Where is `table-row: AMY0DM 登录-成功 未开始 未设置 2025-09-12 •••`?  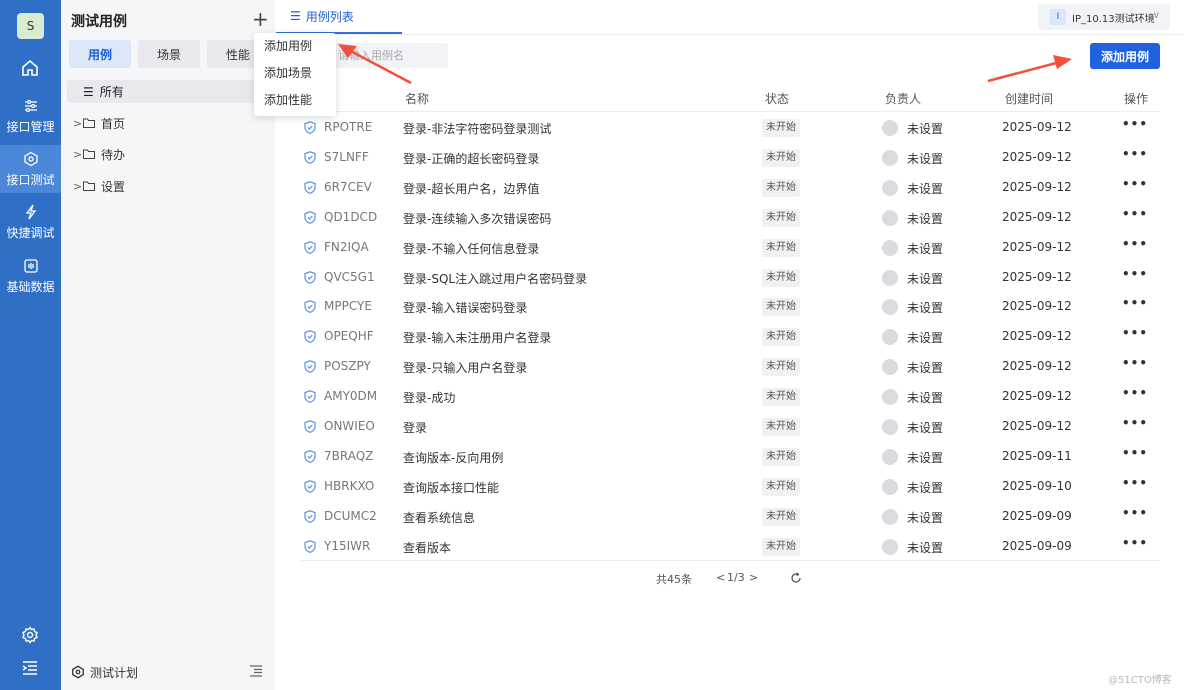 table-row: AMY0DM 登录-成功 未开始 未设置 2025-09-12 ••• is located at coordinates (730, 397).